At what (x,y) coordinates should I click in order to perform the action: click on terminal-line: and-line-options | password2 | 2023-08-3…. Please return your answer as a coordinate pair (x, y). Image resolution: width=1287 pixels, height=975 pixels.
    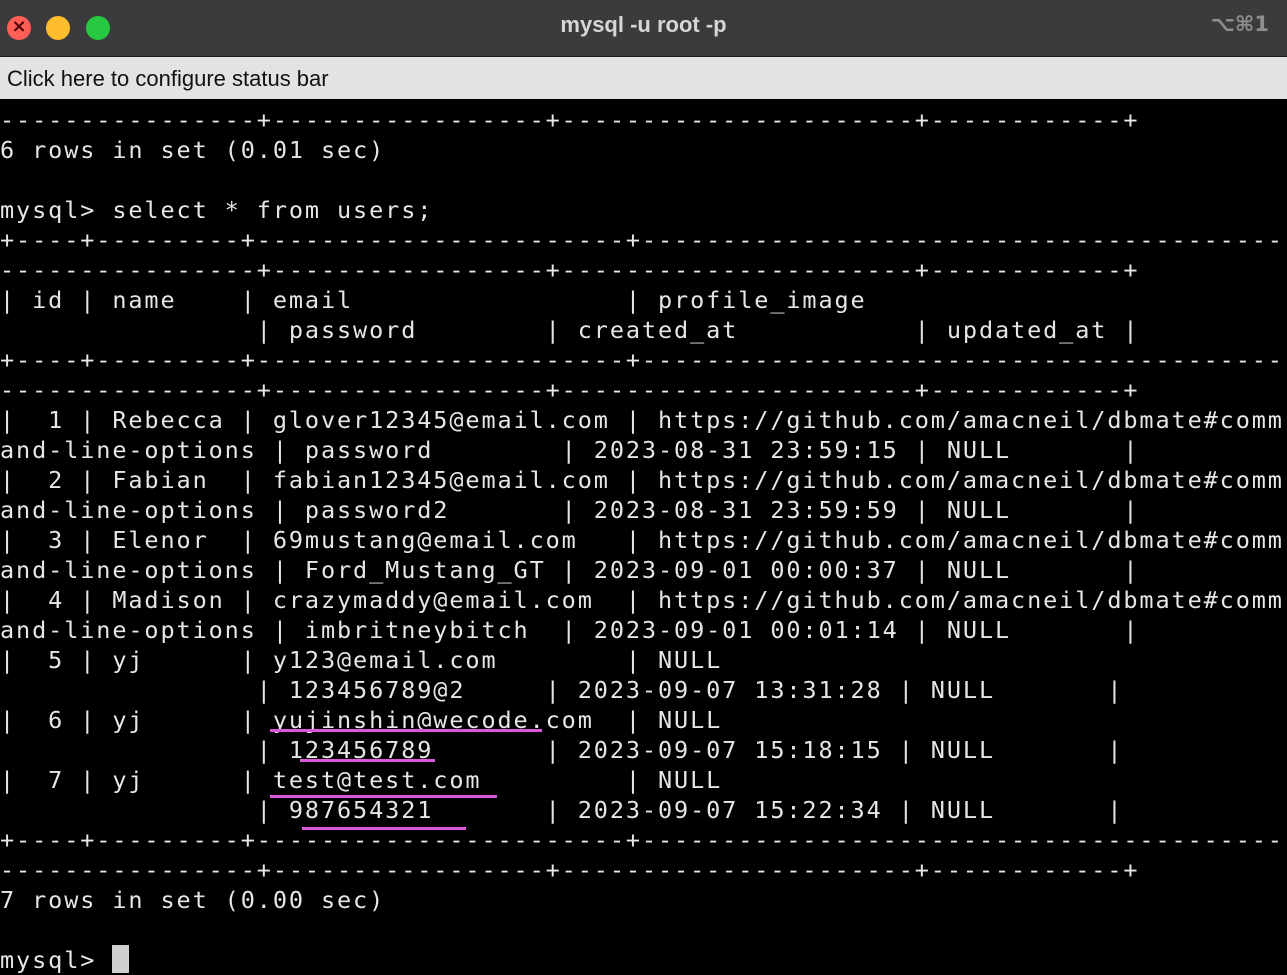
    Looking at the image, I should click on (570, 510).